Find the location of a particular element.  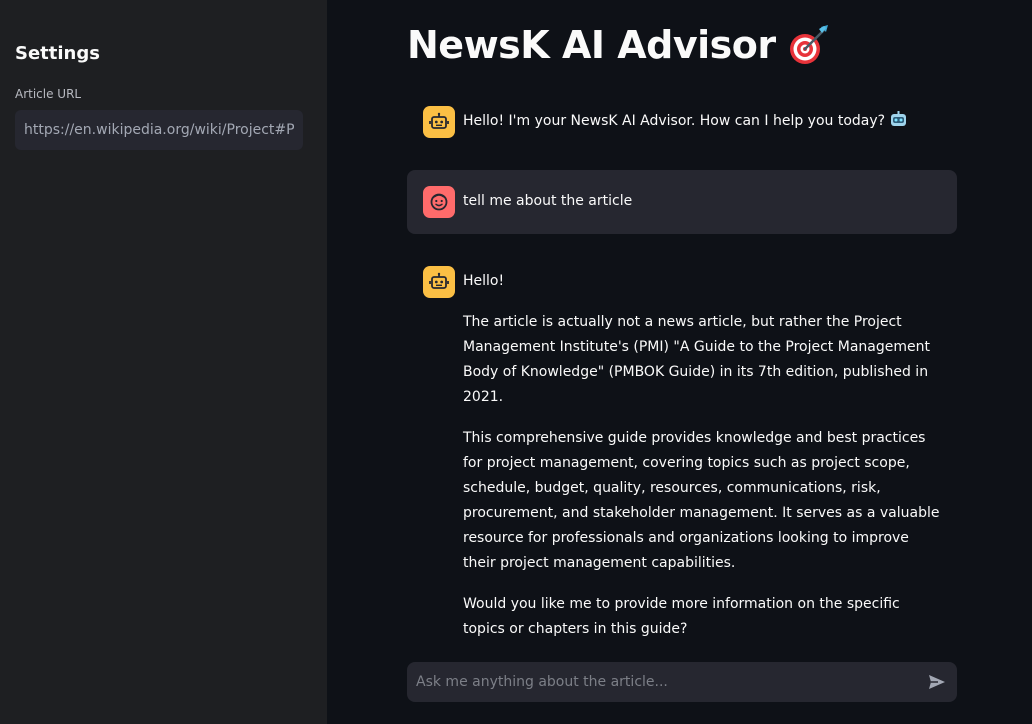

article-url-input is located at coordinates (159, 130).